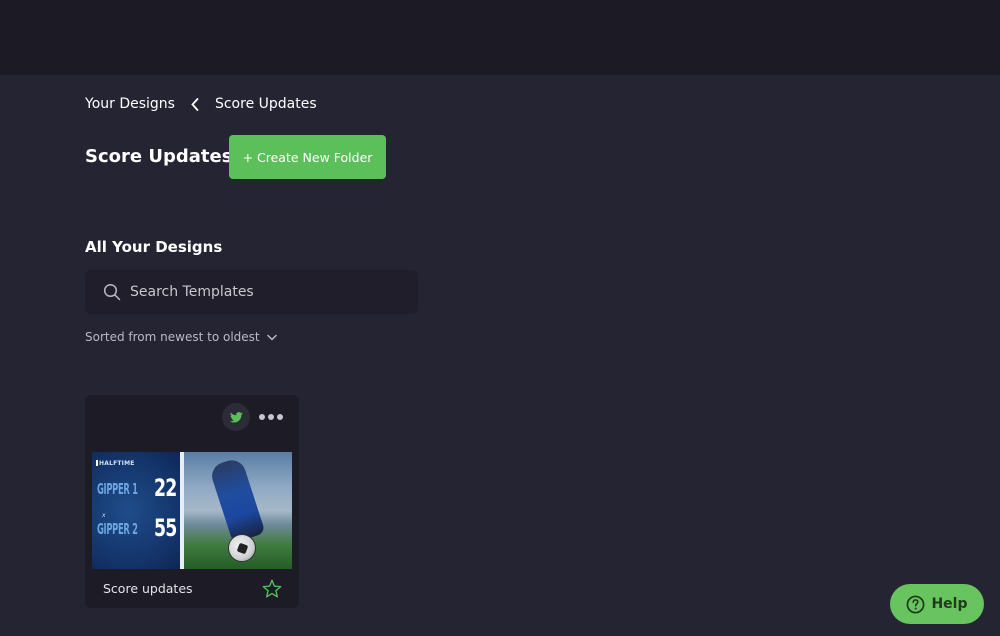 The image size is (1000, 636). Describe the element at coordinates (196, 104) in the screenshot. I see `chevron-left-icon` at that location.